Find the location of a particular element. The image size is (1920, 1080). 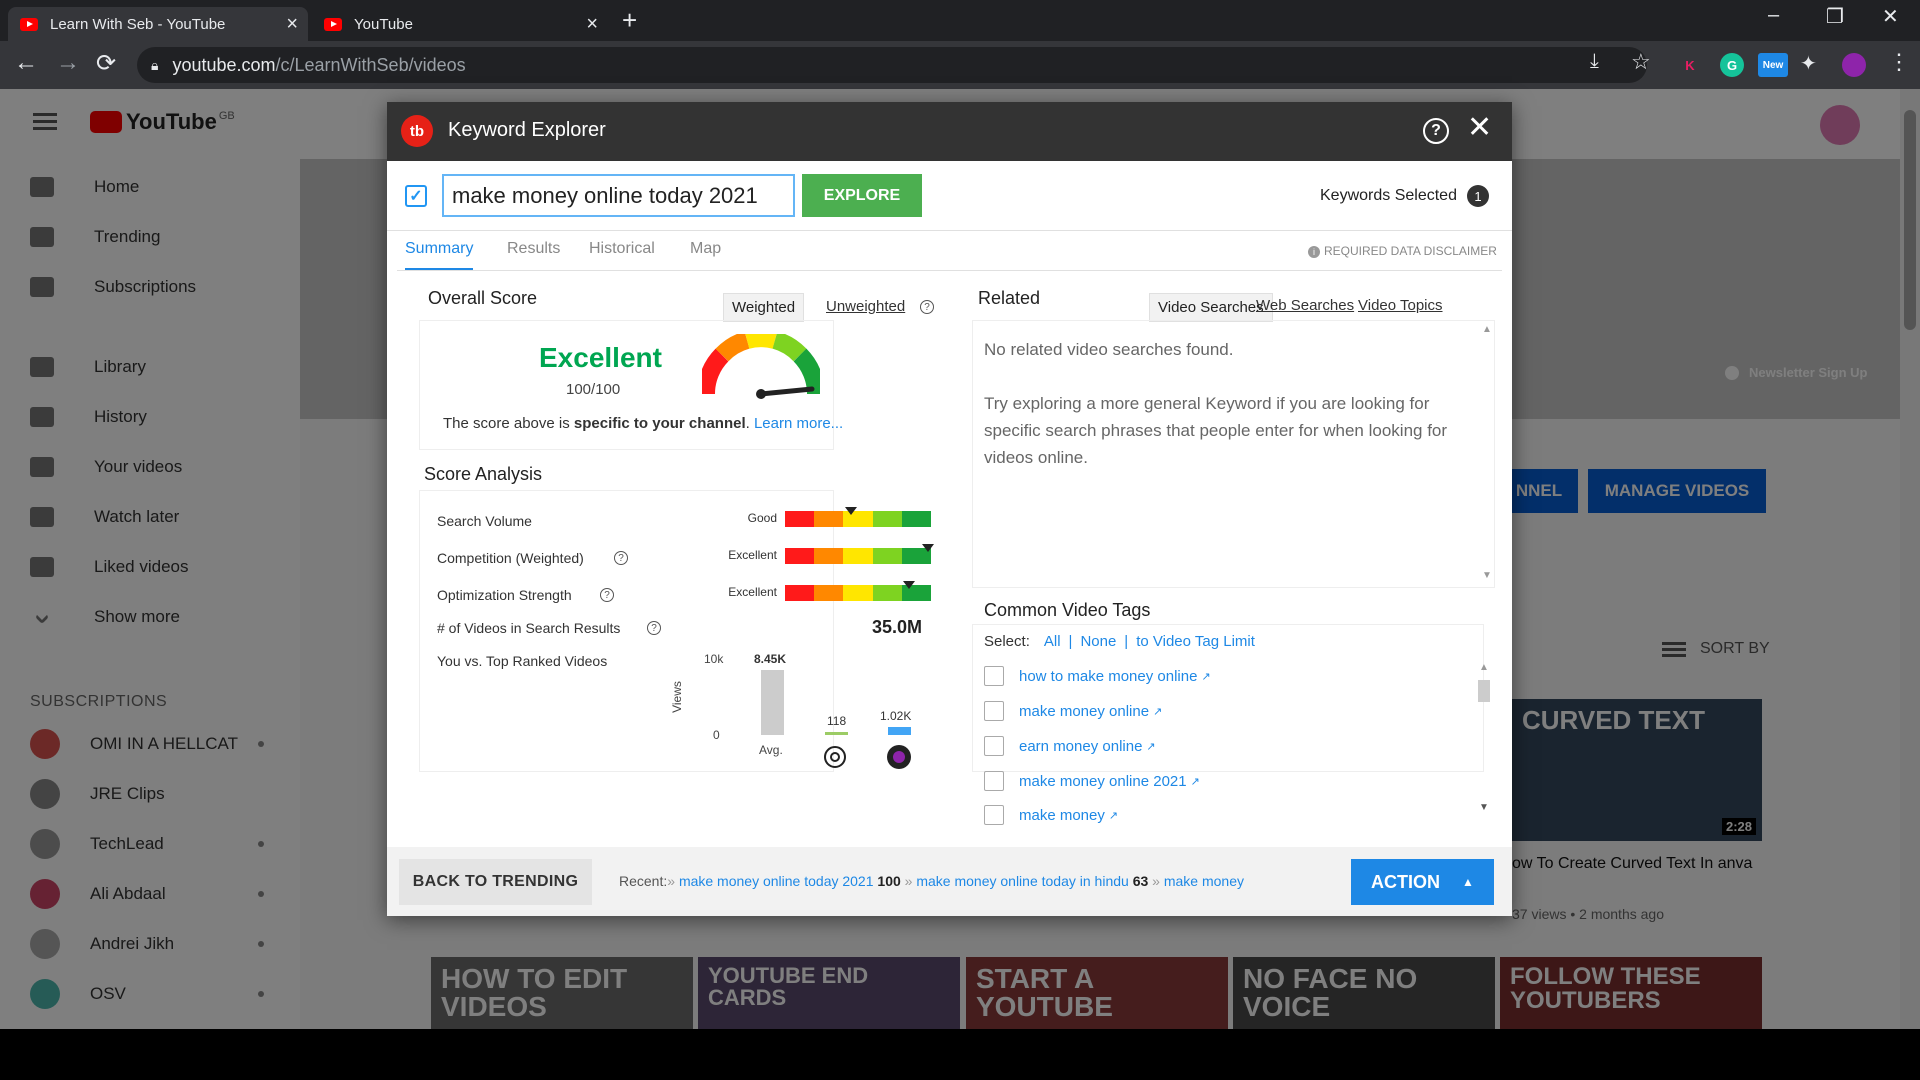

back-to-trending-button: BACK TO TRENDING is located at coordinates (495, 882).